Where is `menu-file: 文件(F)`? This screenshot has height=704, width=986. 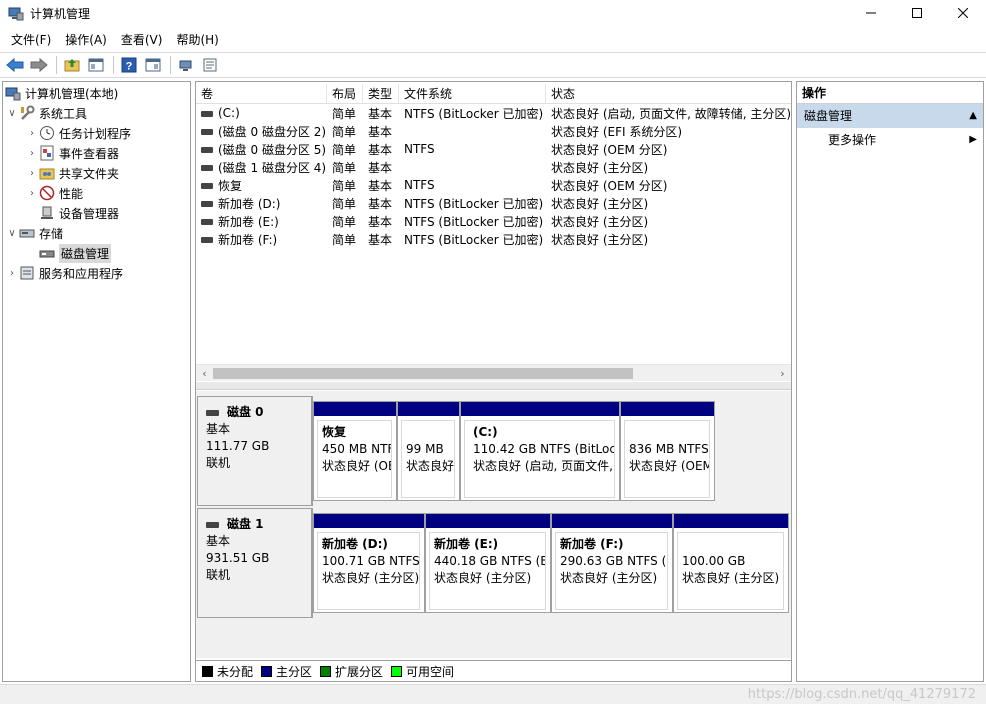
menu-file: 文件(F) is located at coordinates (31, 39).